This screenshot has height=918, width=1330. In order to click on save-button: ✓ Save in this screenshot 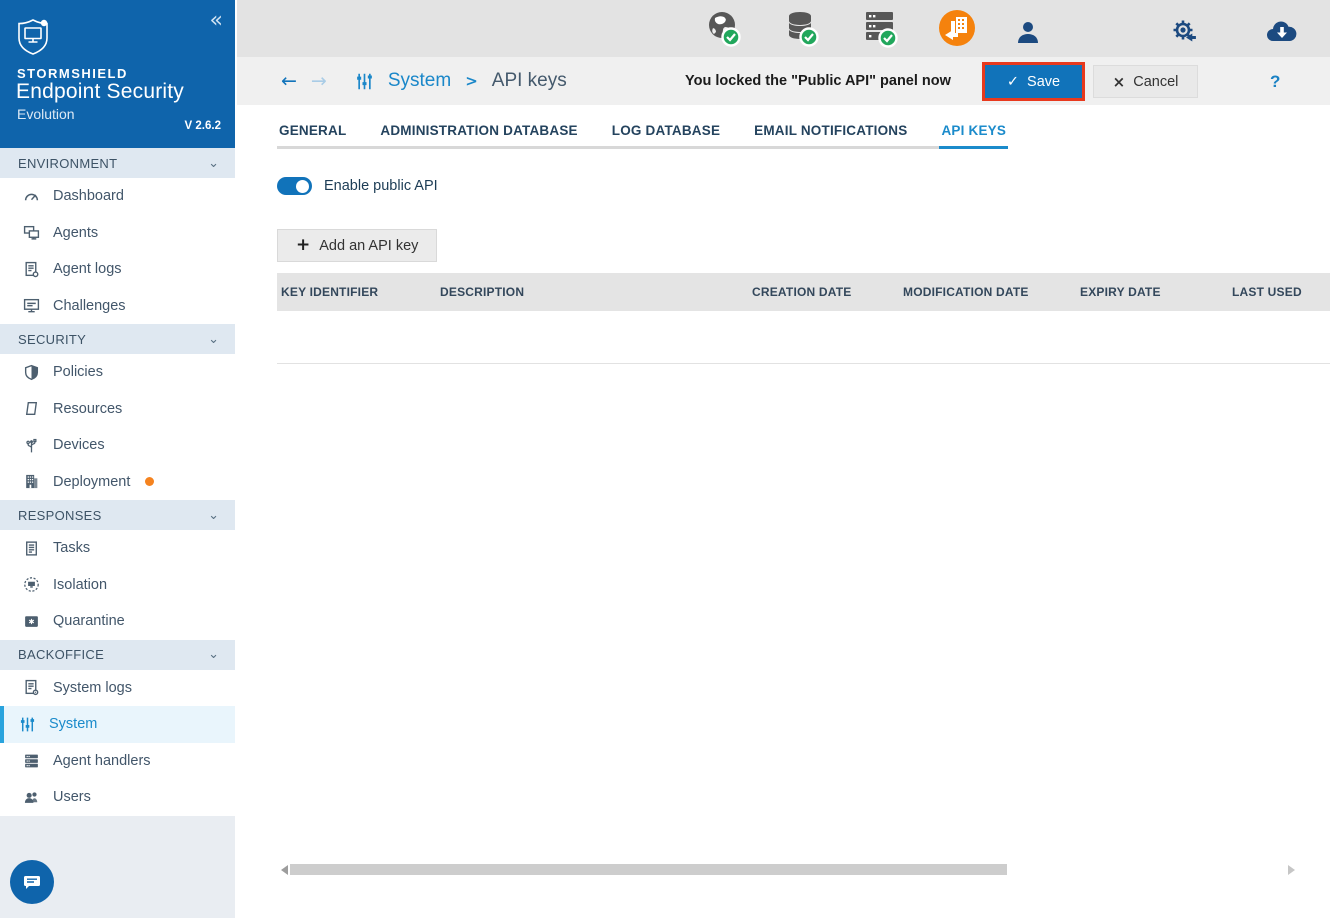, I will do `click(1033, 81)`.